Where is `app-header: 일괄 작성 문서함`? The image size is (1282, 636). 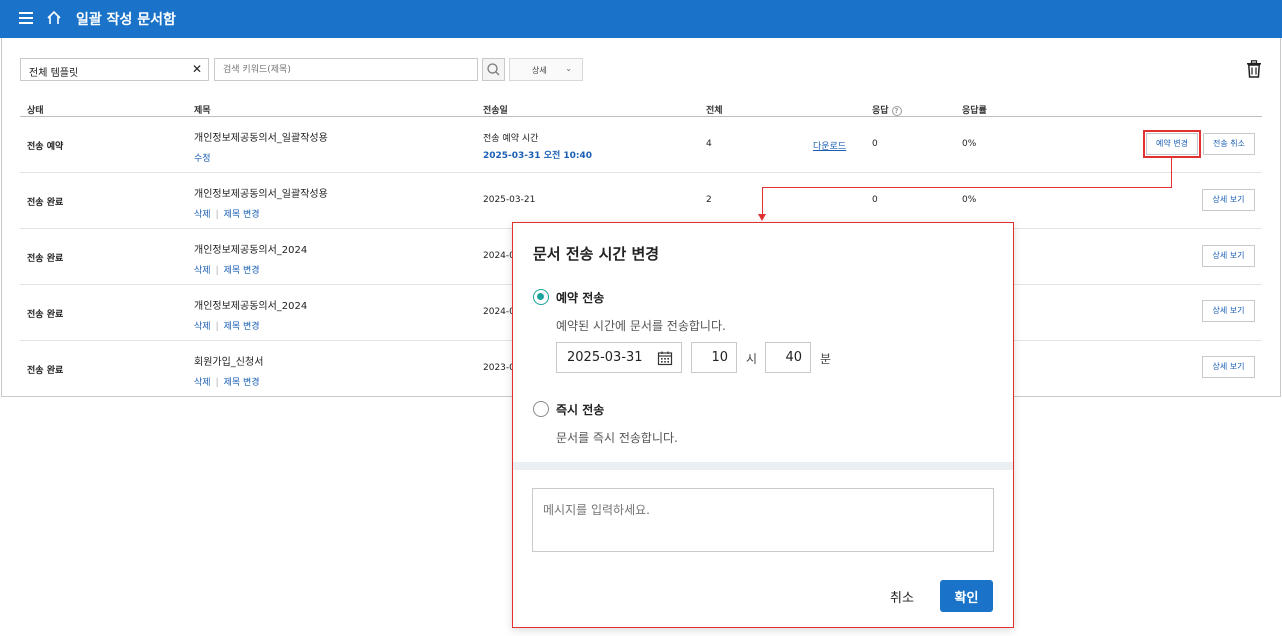 app-header: 일괄 작성 문서함 is located at coordinates (641, 19).